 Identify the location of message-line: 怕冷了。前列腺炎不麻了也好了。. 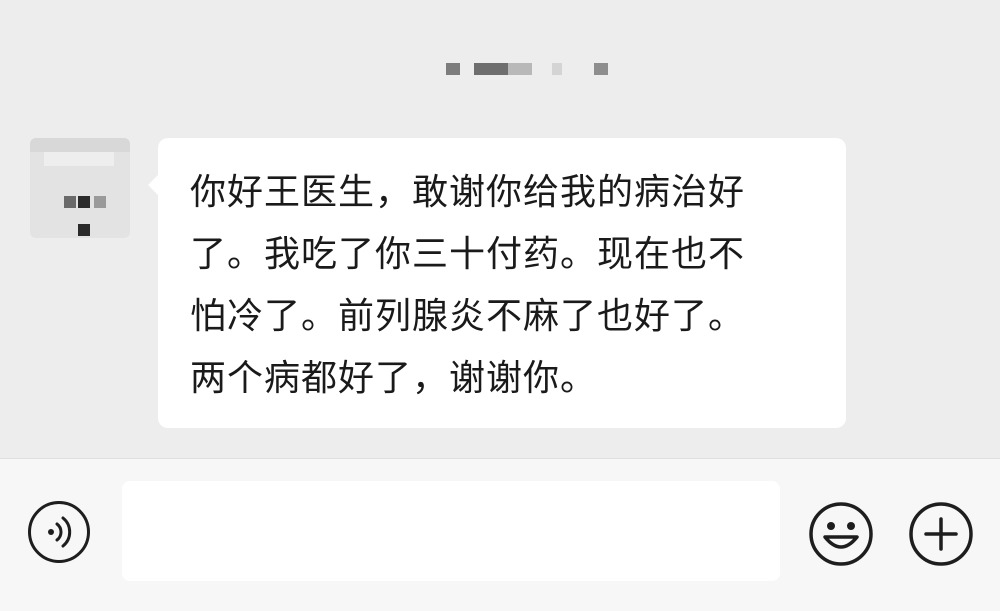
(468, 316).